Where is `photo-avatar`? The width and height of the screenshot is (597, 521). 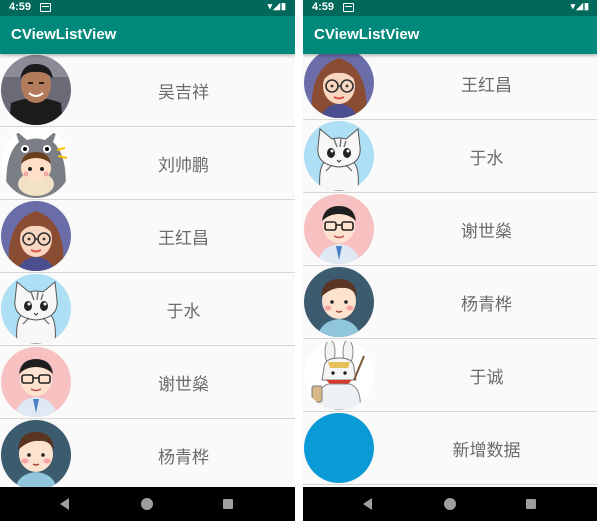 photo-avatar is located at coordinates (36, 90).